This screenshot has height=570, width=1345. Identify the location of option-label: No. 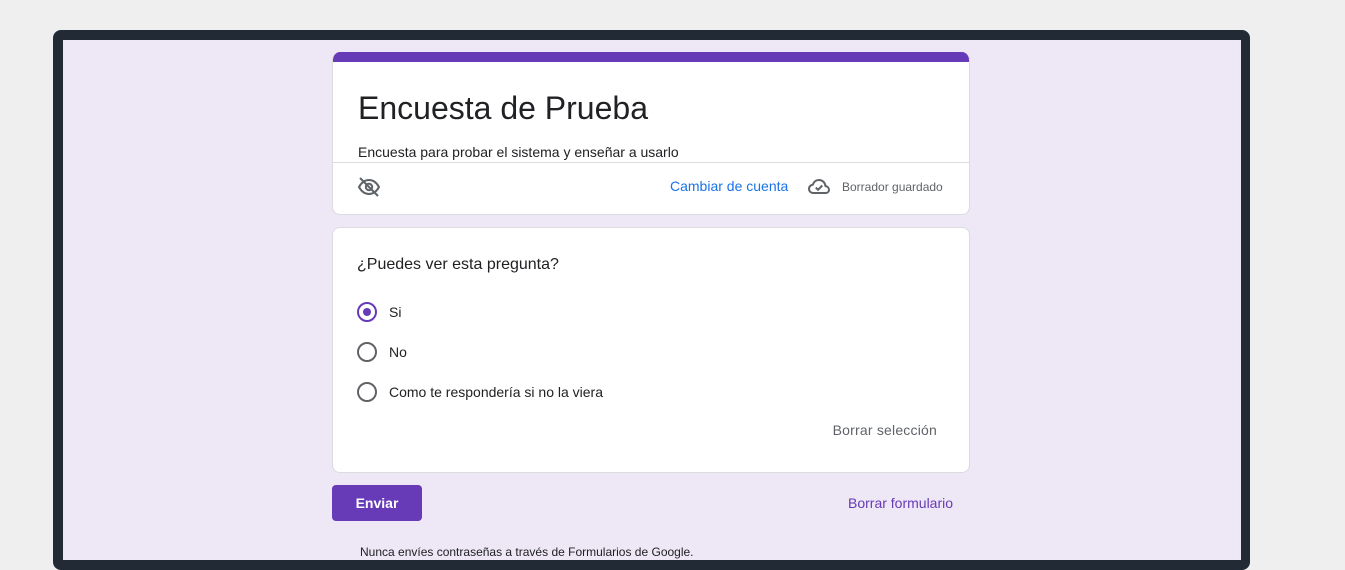
(398, 352).